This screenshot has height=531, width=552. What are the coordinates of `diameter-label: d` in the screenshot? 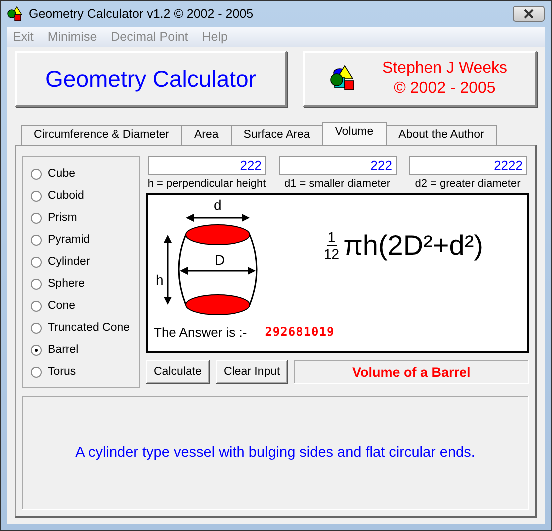 It's located at (218, 205).